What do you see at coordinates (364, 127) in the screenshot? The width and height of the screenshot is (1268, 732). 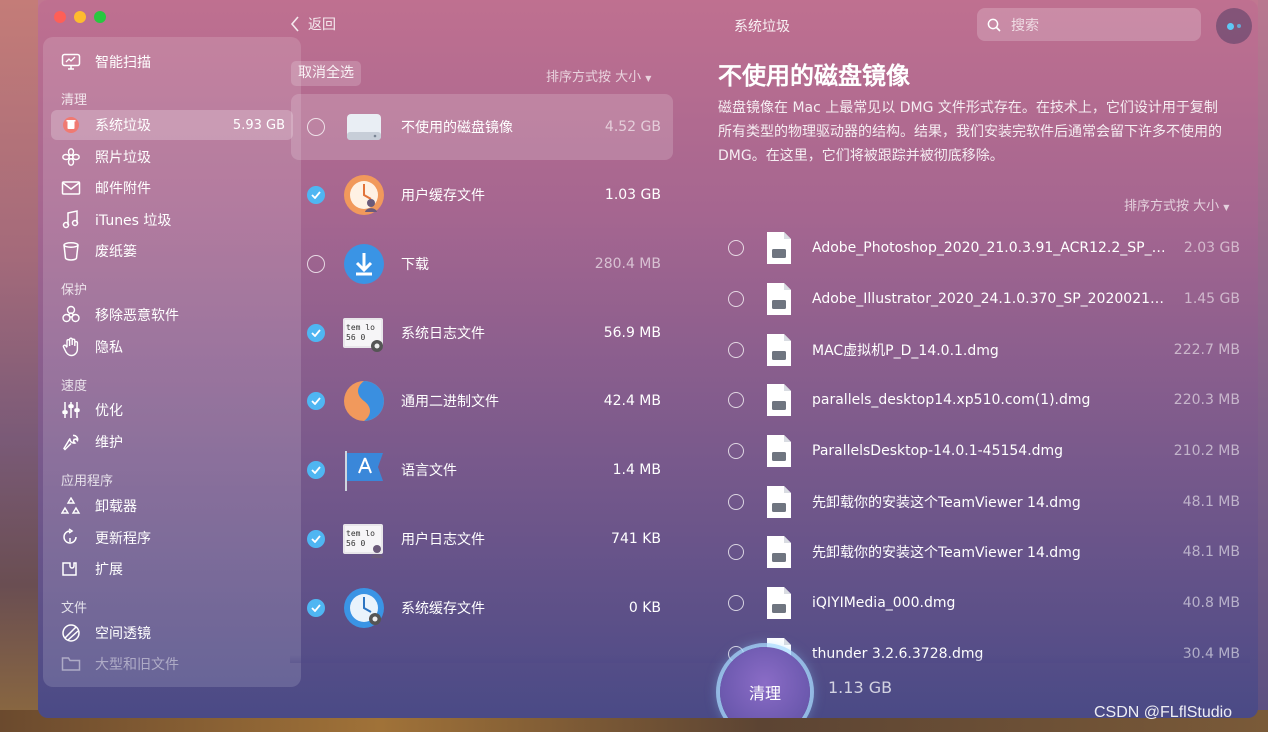 I see `disk-image-icon` at bounding box center [364, 127].